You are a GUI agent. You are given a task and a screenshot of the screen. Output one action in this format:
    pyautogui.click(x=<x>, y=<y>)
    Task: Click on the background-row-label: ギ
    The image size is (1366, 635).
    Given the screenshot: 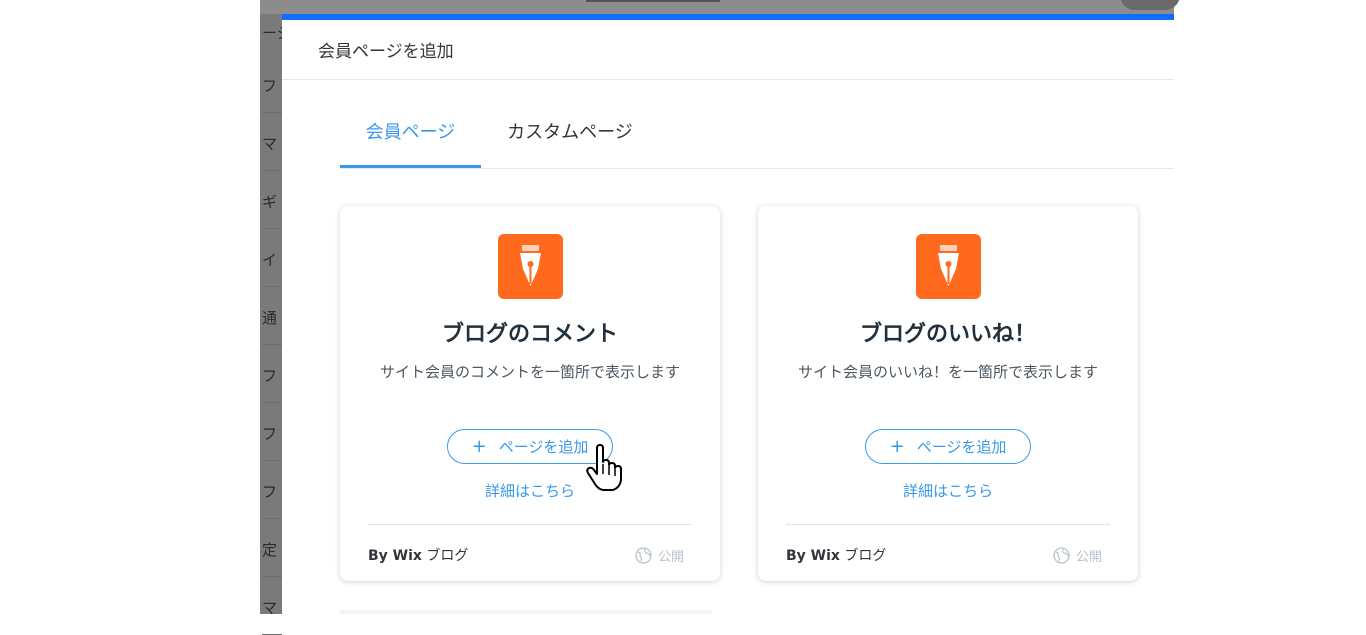 What is the action you would take?
    pyautogui.click(x=270, y=202)
    